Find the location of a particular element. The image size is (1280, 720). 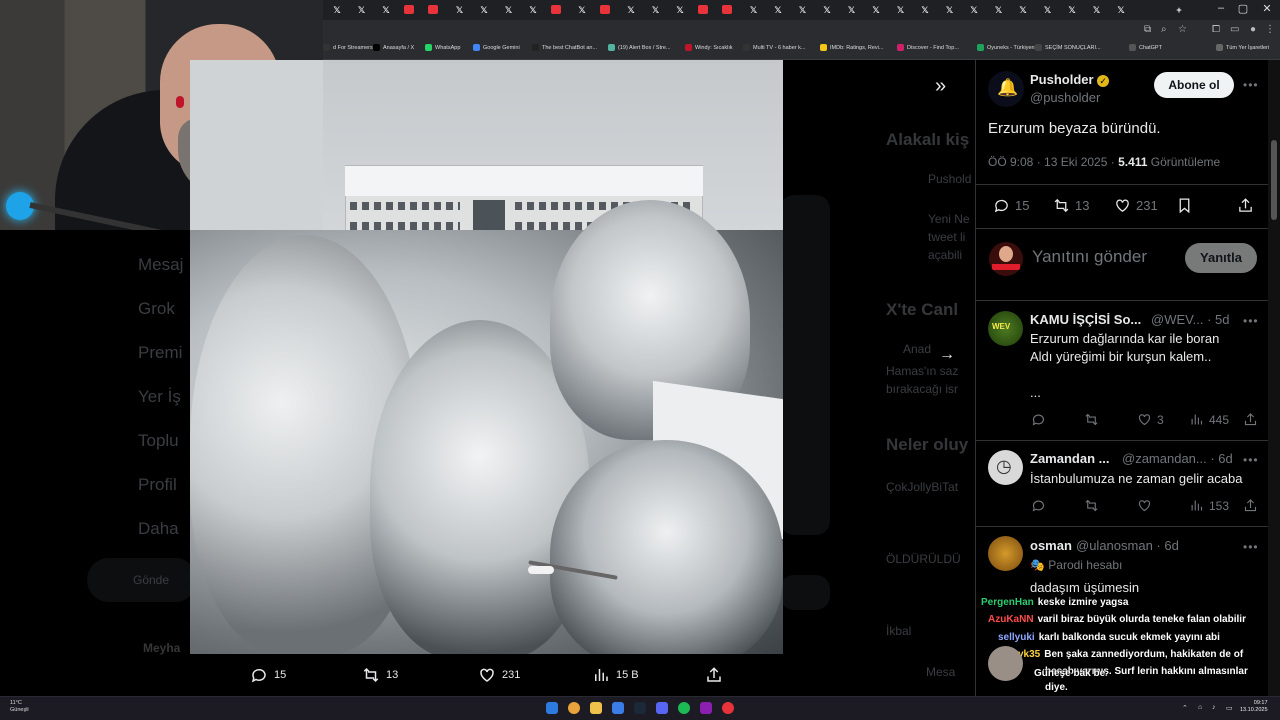

tweet-like-button: 231 is located at coordinates (1136, 205).